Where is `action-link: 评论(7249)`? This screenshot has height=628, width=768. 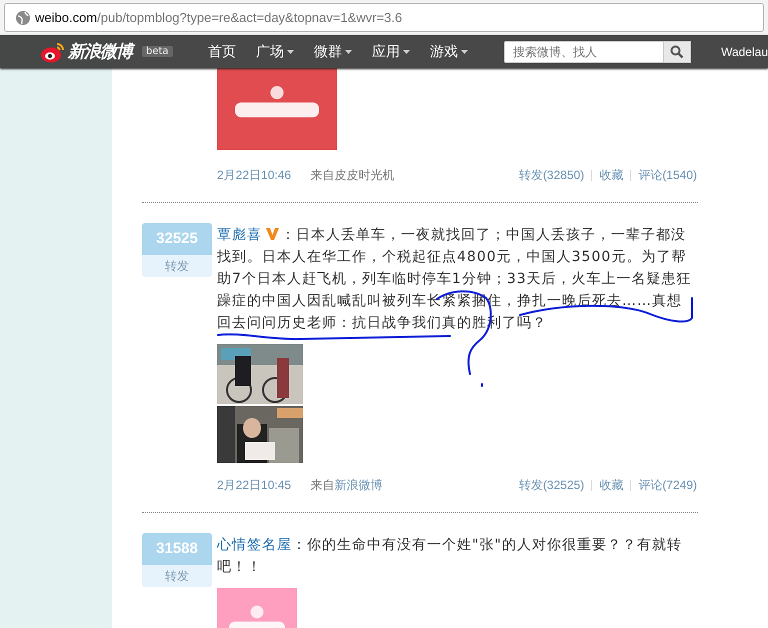
action-link: 评论(7249) is located at coordinates (667, 485).